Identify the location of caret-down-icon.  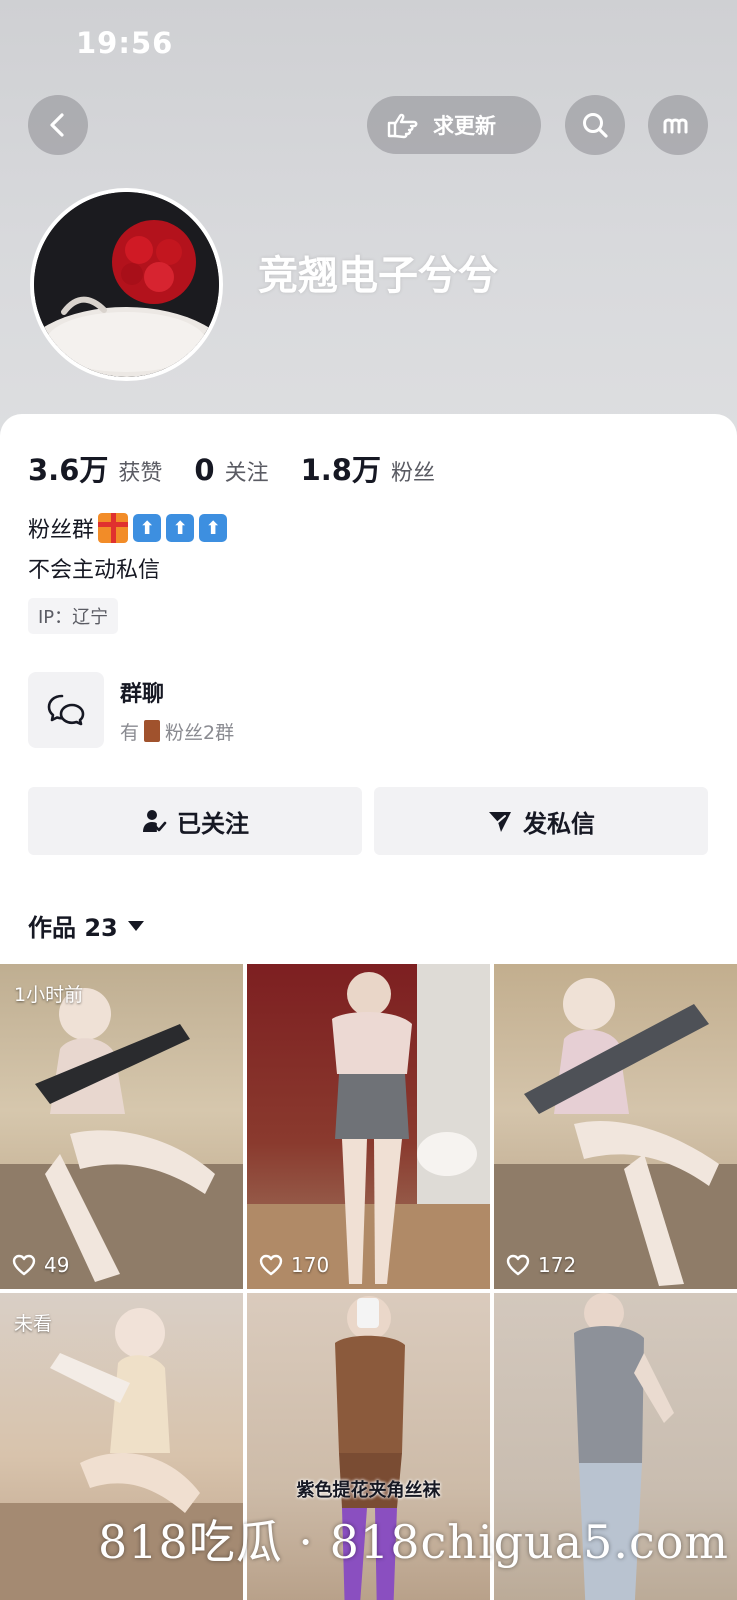
(135, 925).